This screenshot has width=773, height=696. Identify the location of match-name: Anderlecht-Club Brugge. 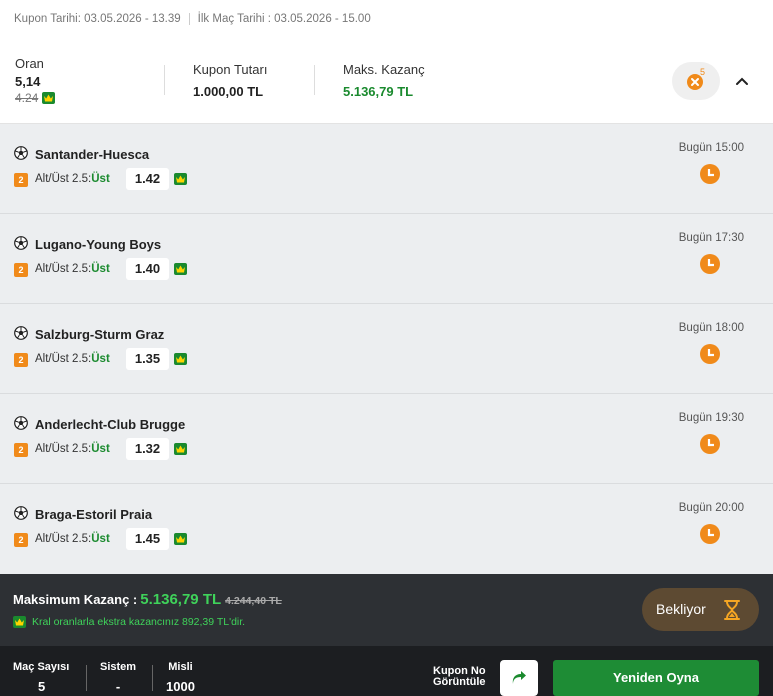
(110, 424).